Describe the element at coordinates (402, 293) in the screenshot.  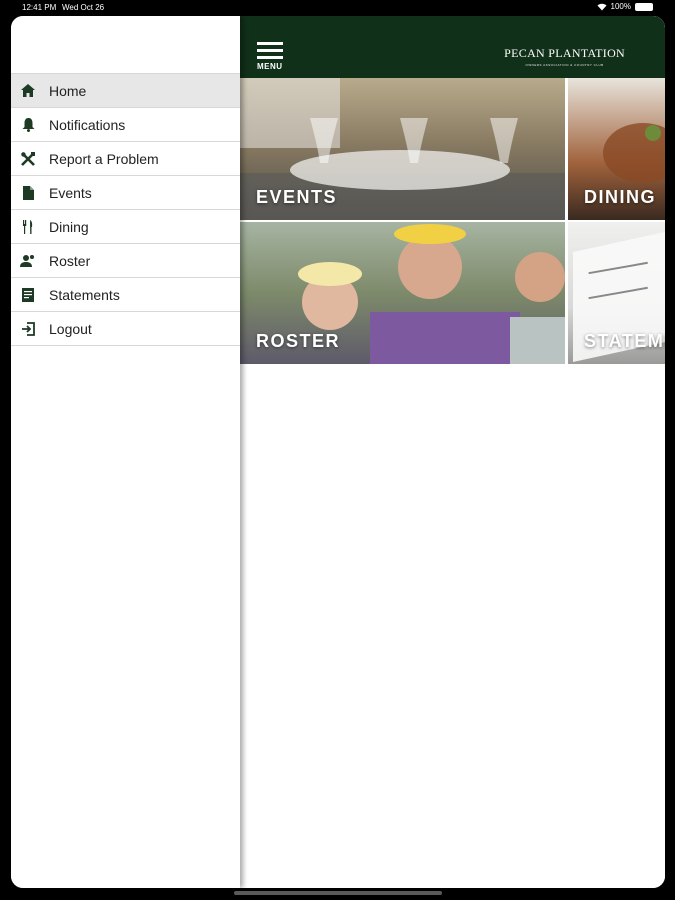
I see `tile-roster: ROSTER` at that location.